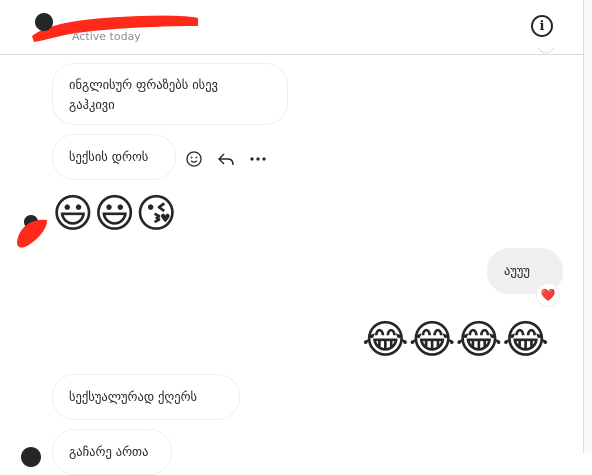 The image size is (592, 475). What do you see at coordinates (291, 27) in the screenshot?
I see `chat-header: Active today i` at bounding box center [291, 27].